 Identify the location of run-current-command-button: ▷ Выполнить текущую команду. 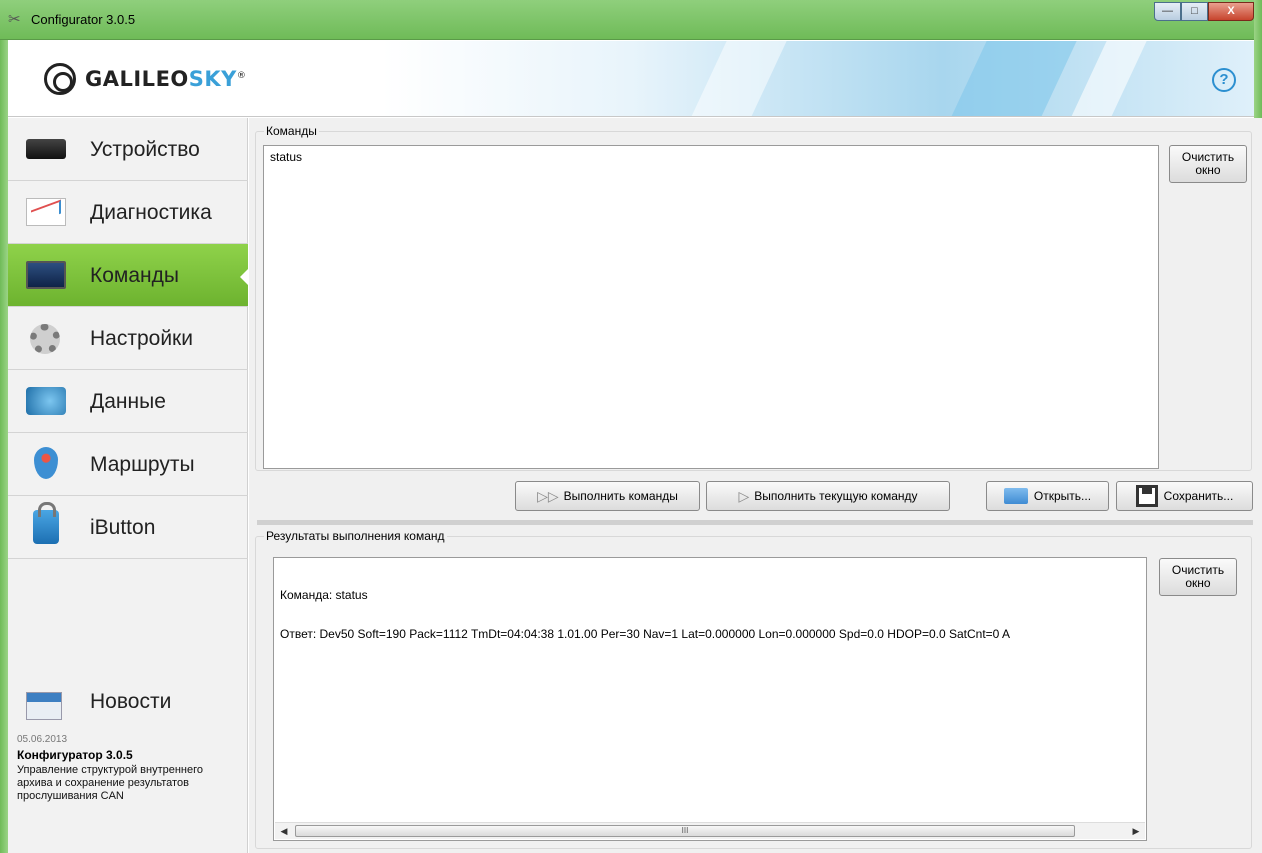
(828, 496).